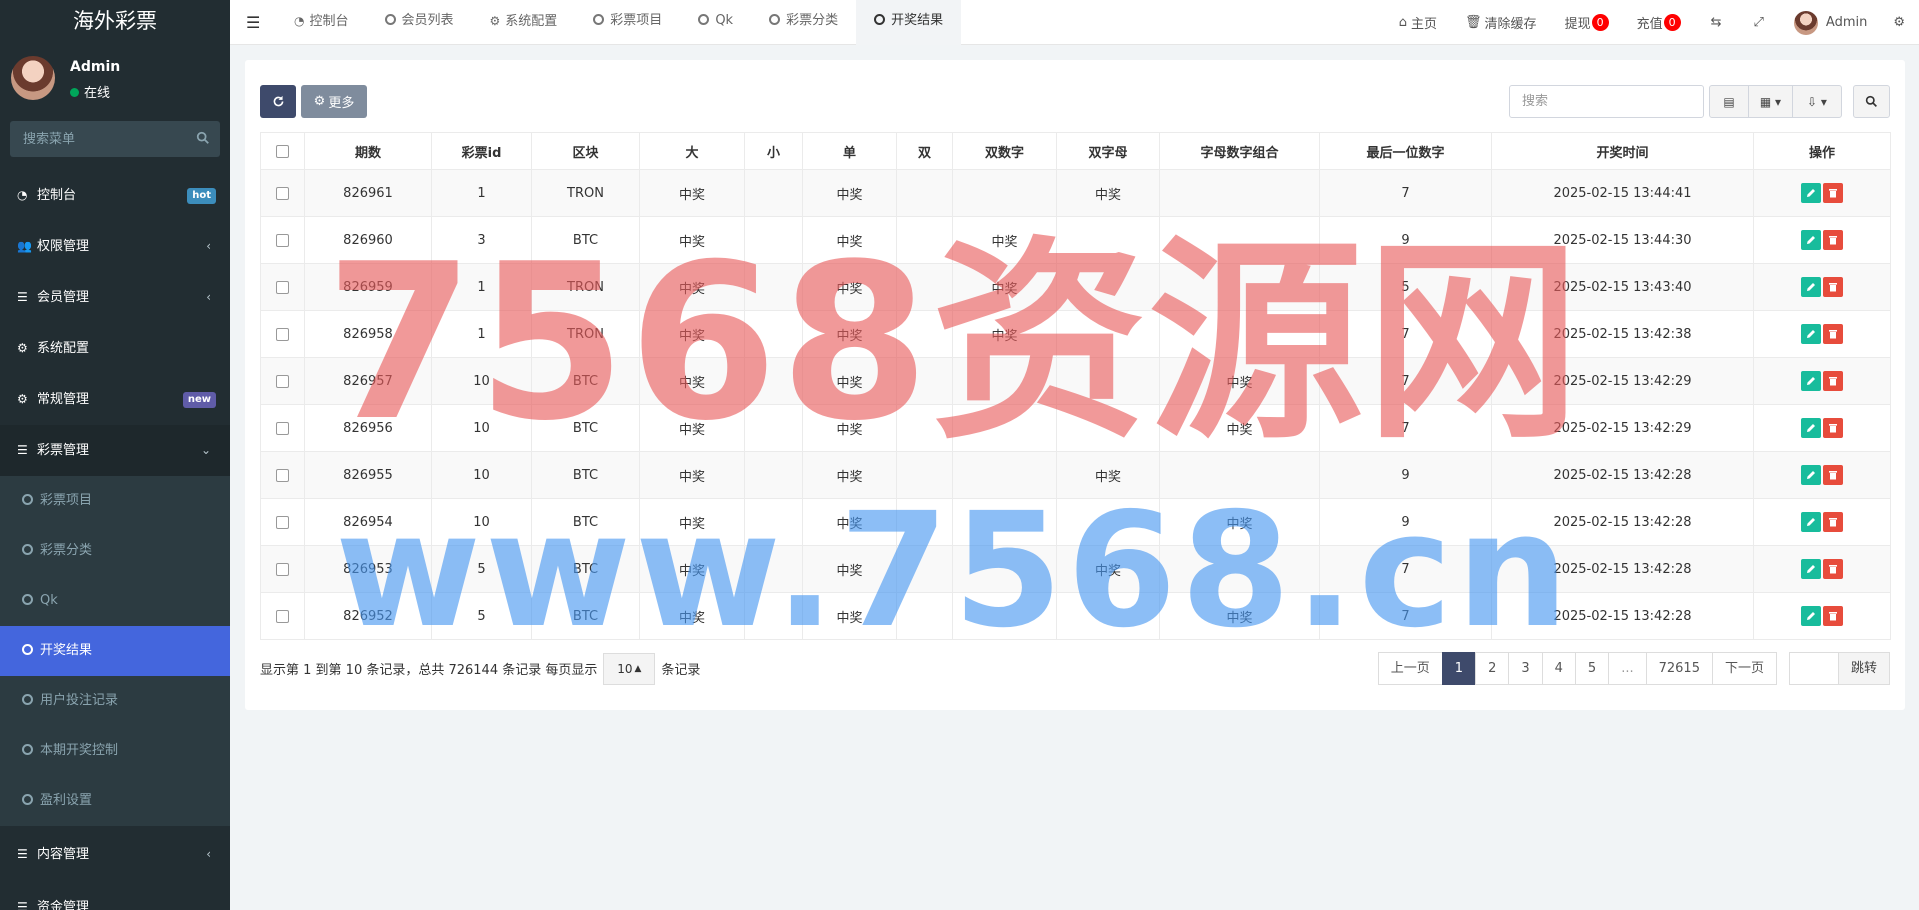  I want to click on sidebar-item-finance: ☰ 资金管理, so click(115, 896).